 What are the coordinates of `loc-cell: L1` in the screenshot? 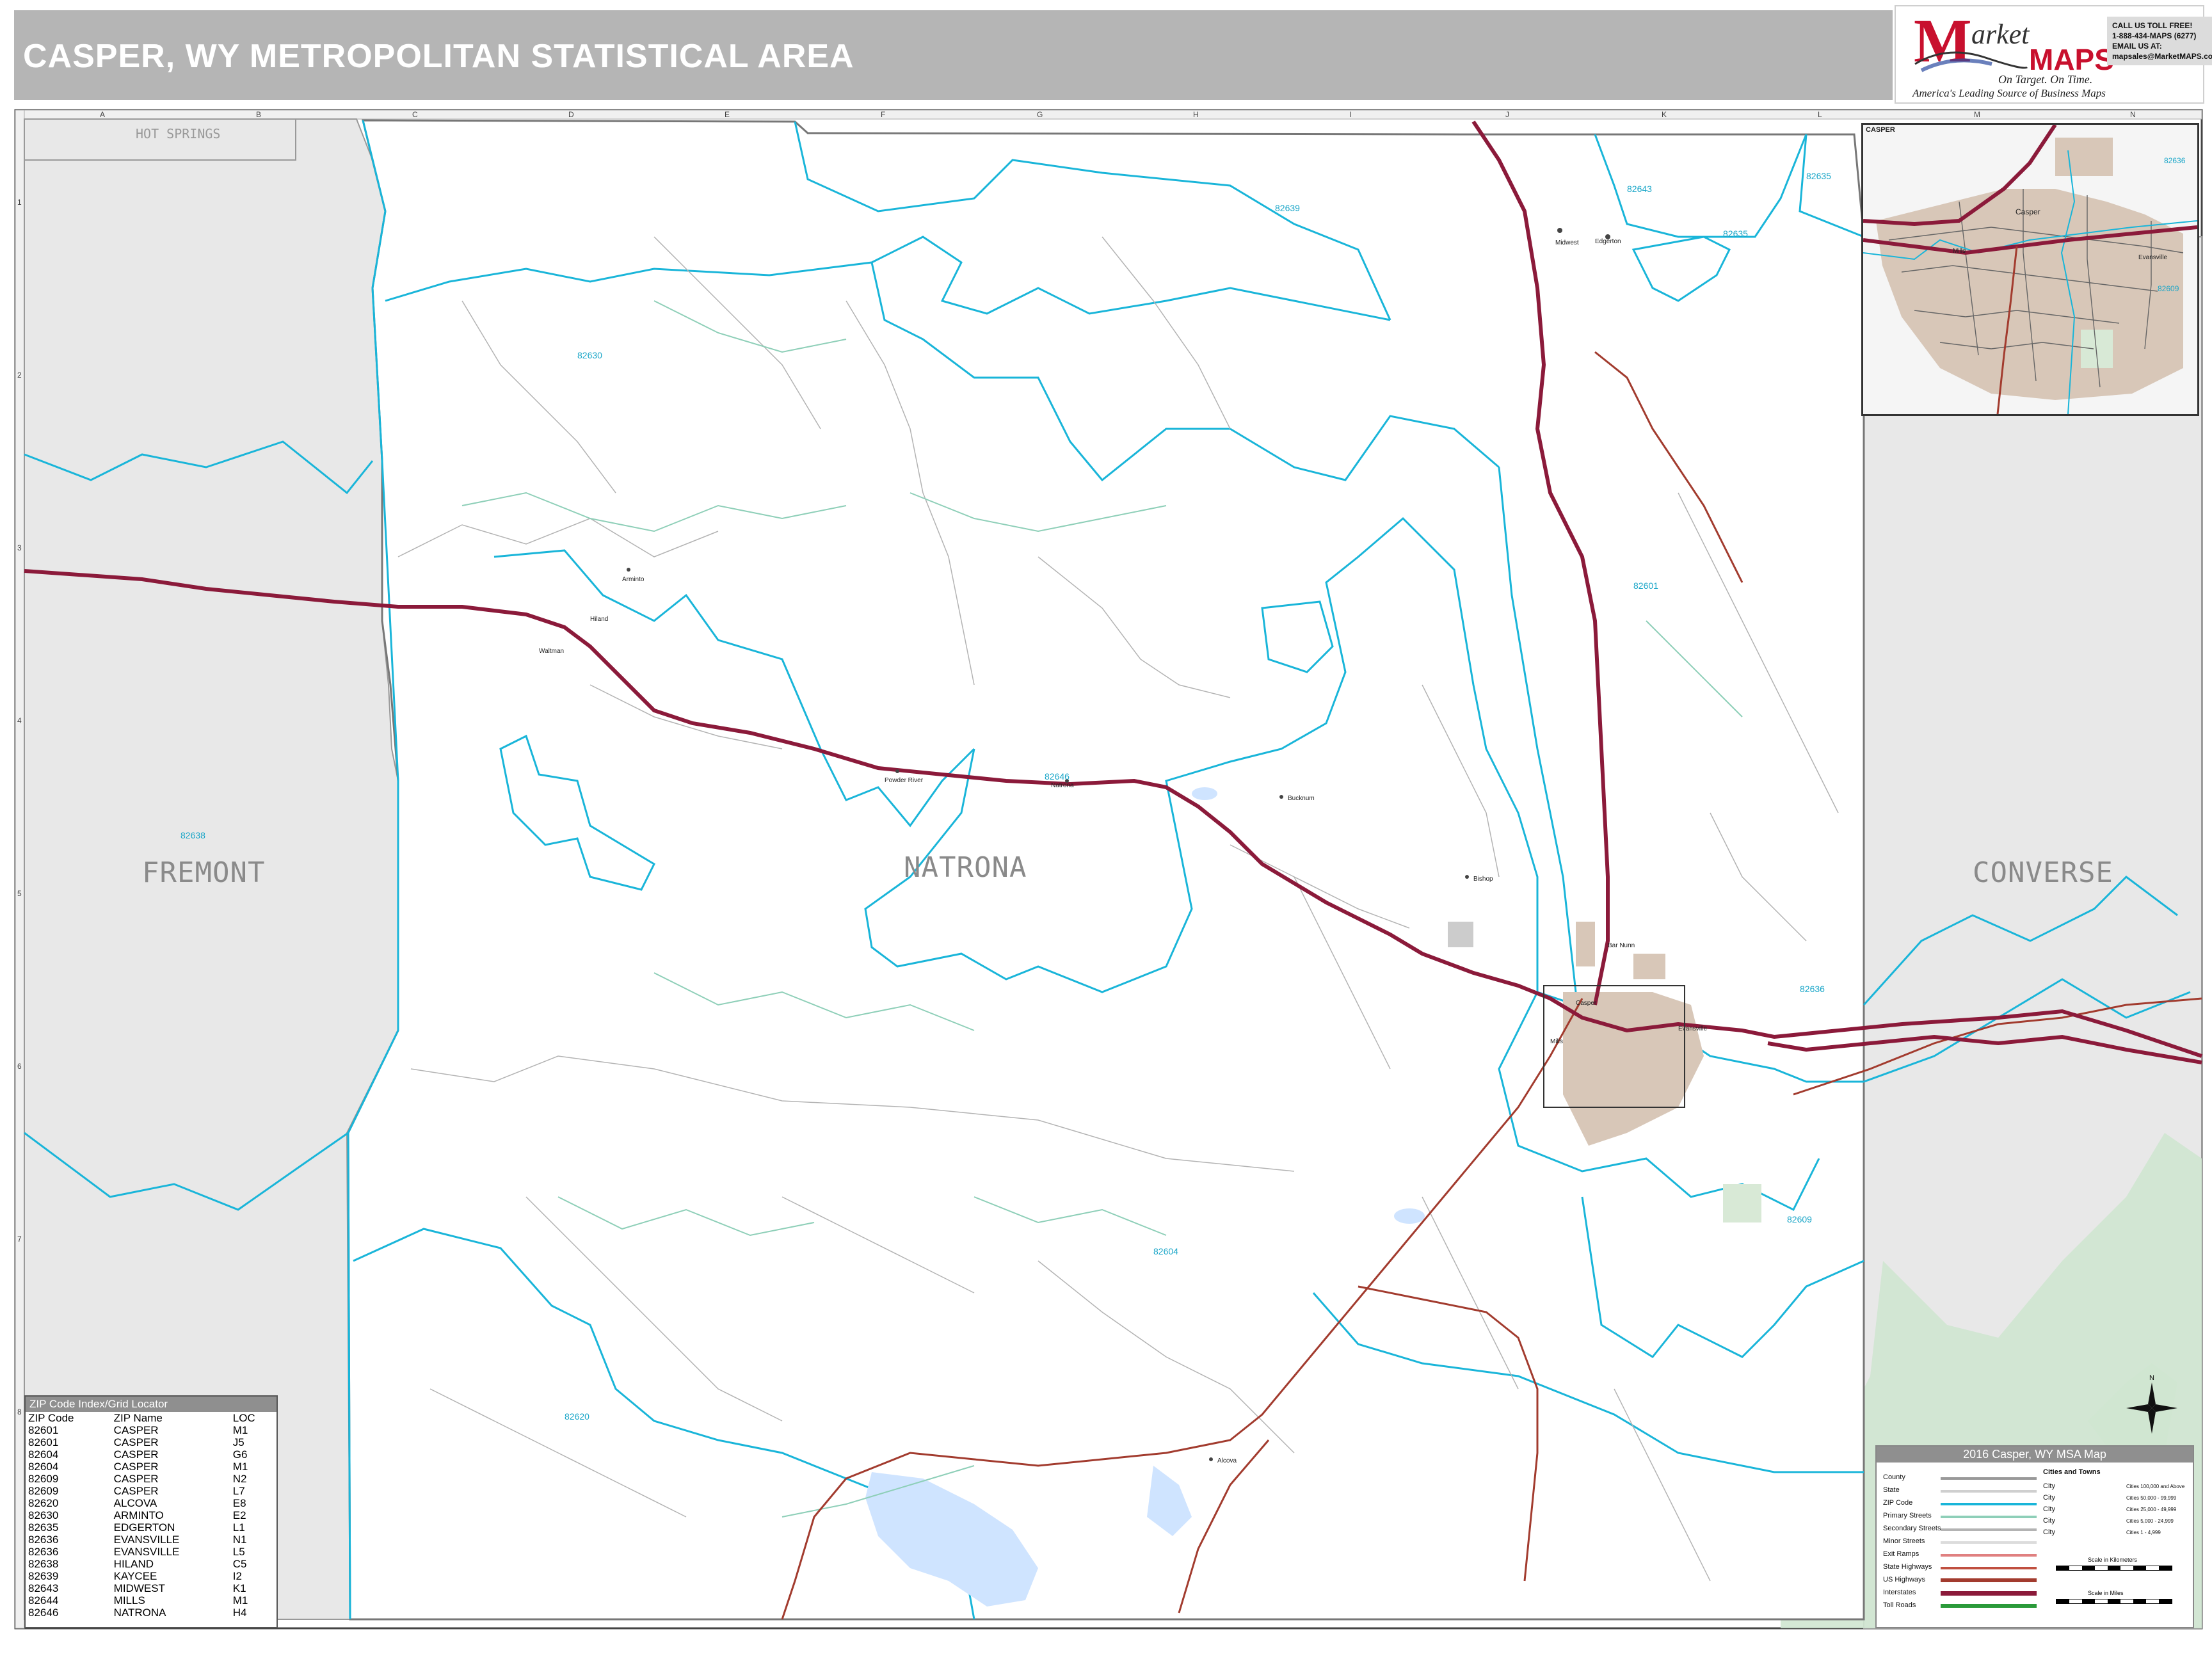 It's located at (238, 1527).